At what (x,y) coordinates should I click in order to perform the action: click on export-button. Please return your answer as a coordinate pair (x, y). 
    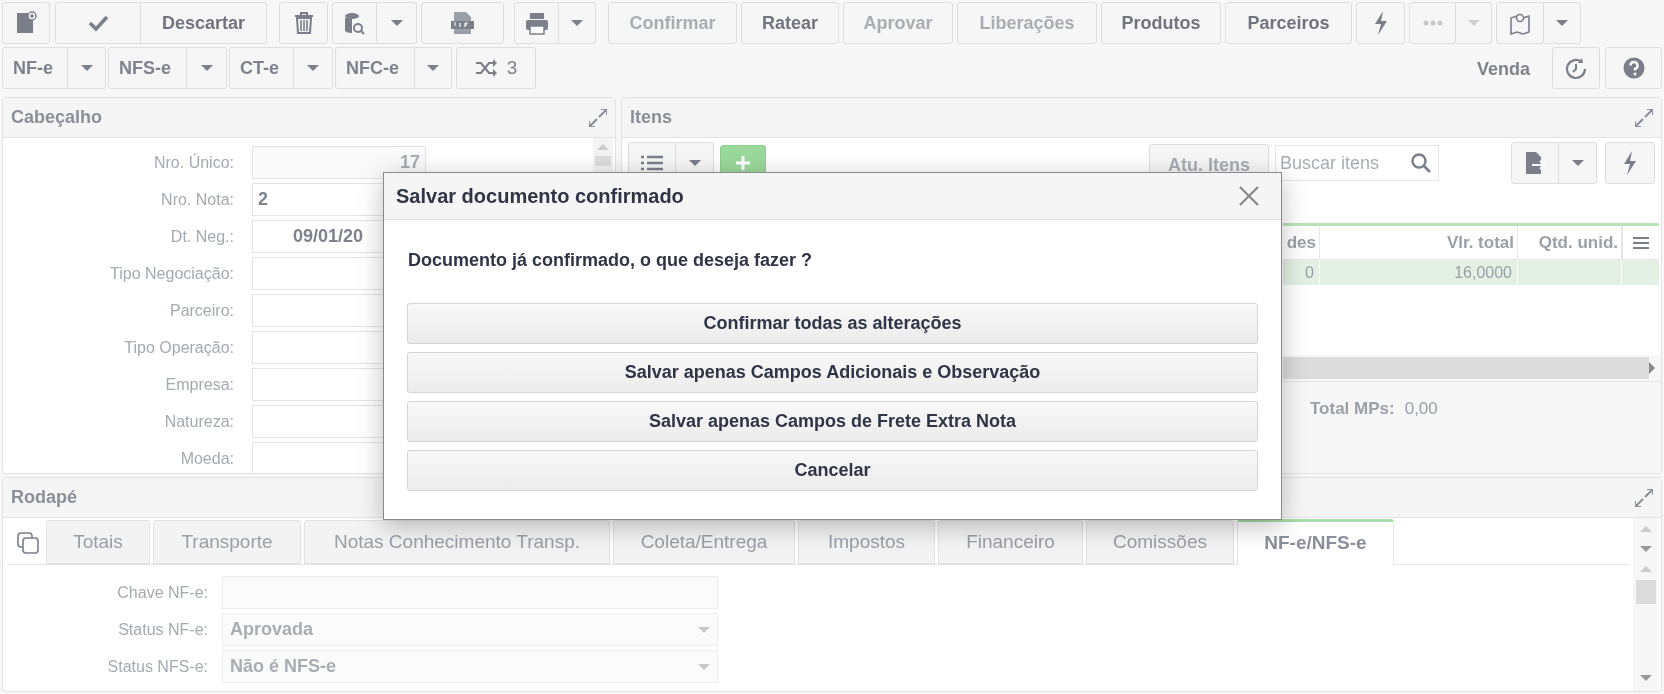
    Looking at the image, I should click on (1535, 163).